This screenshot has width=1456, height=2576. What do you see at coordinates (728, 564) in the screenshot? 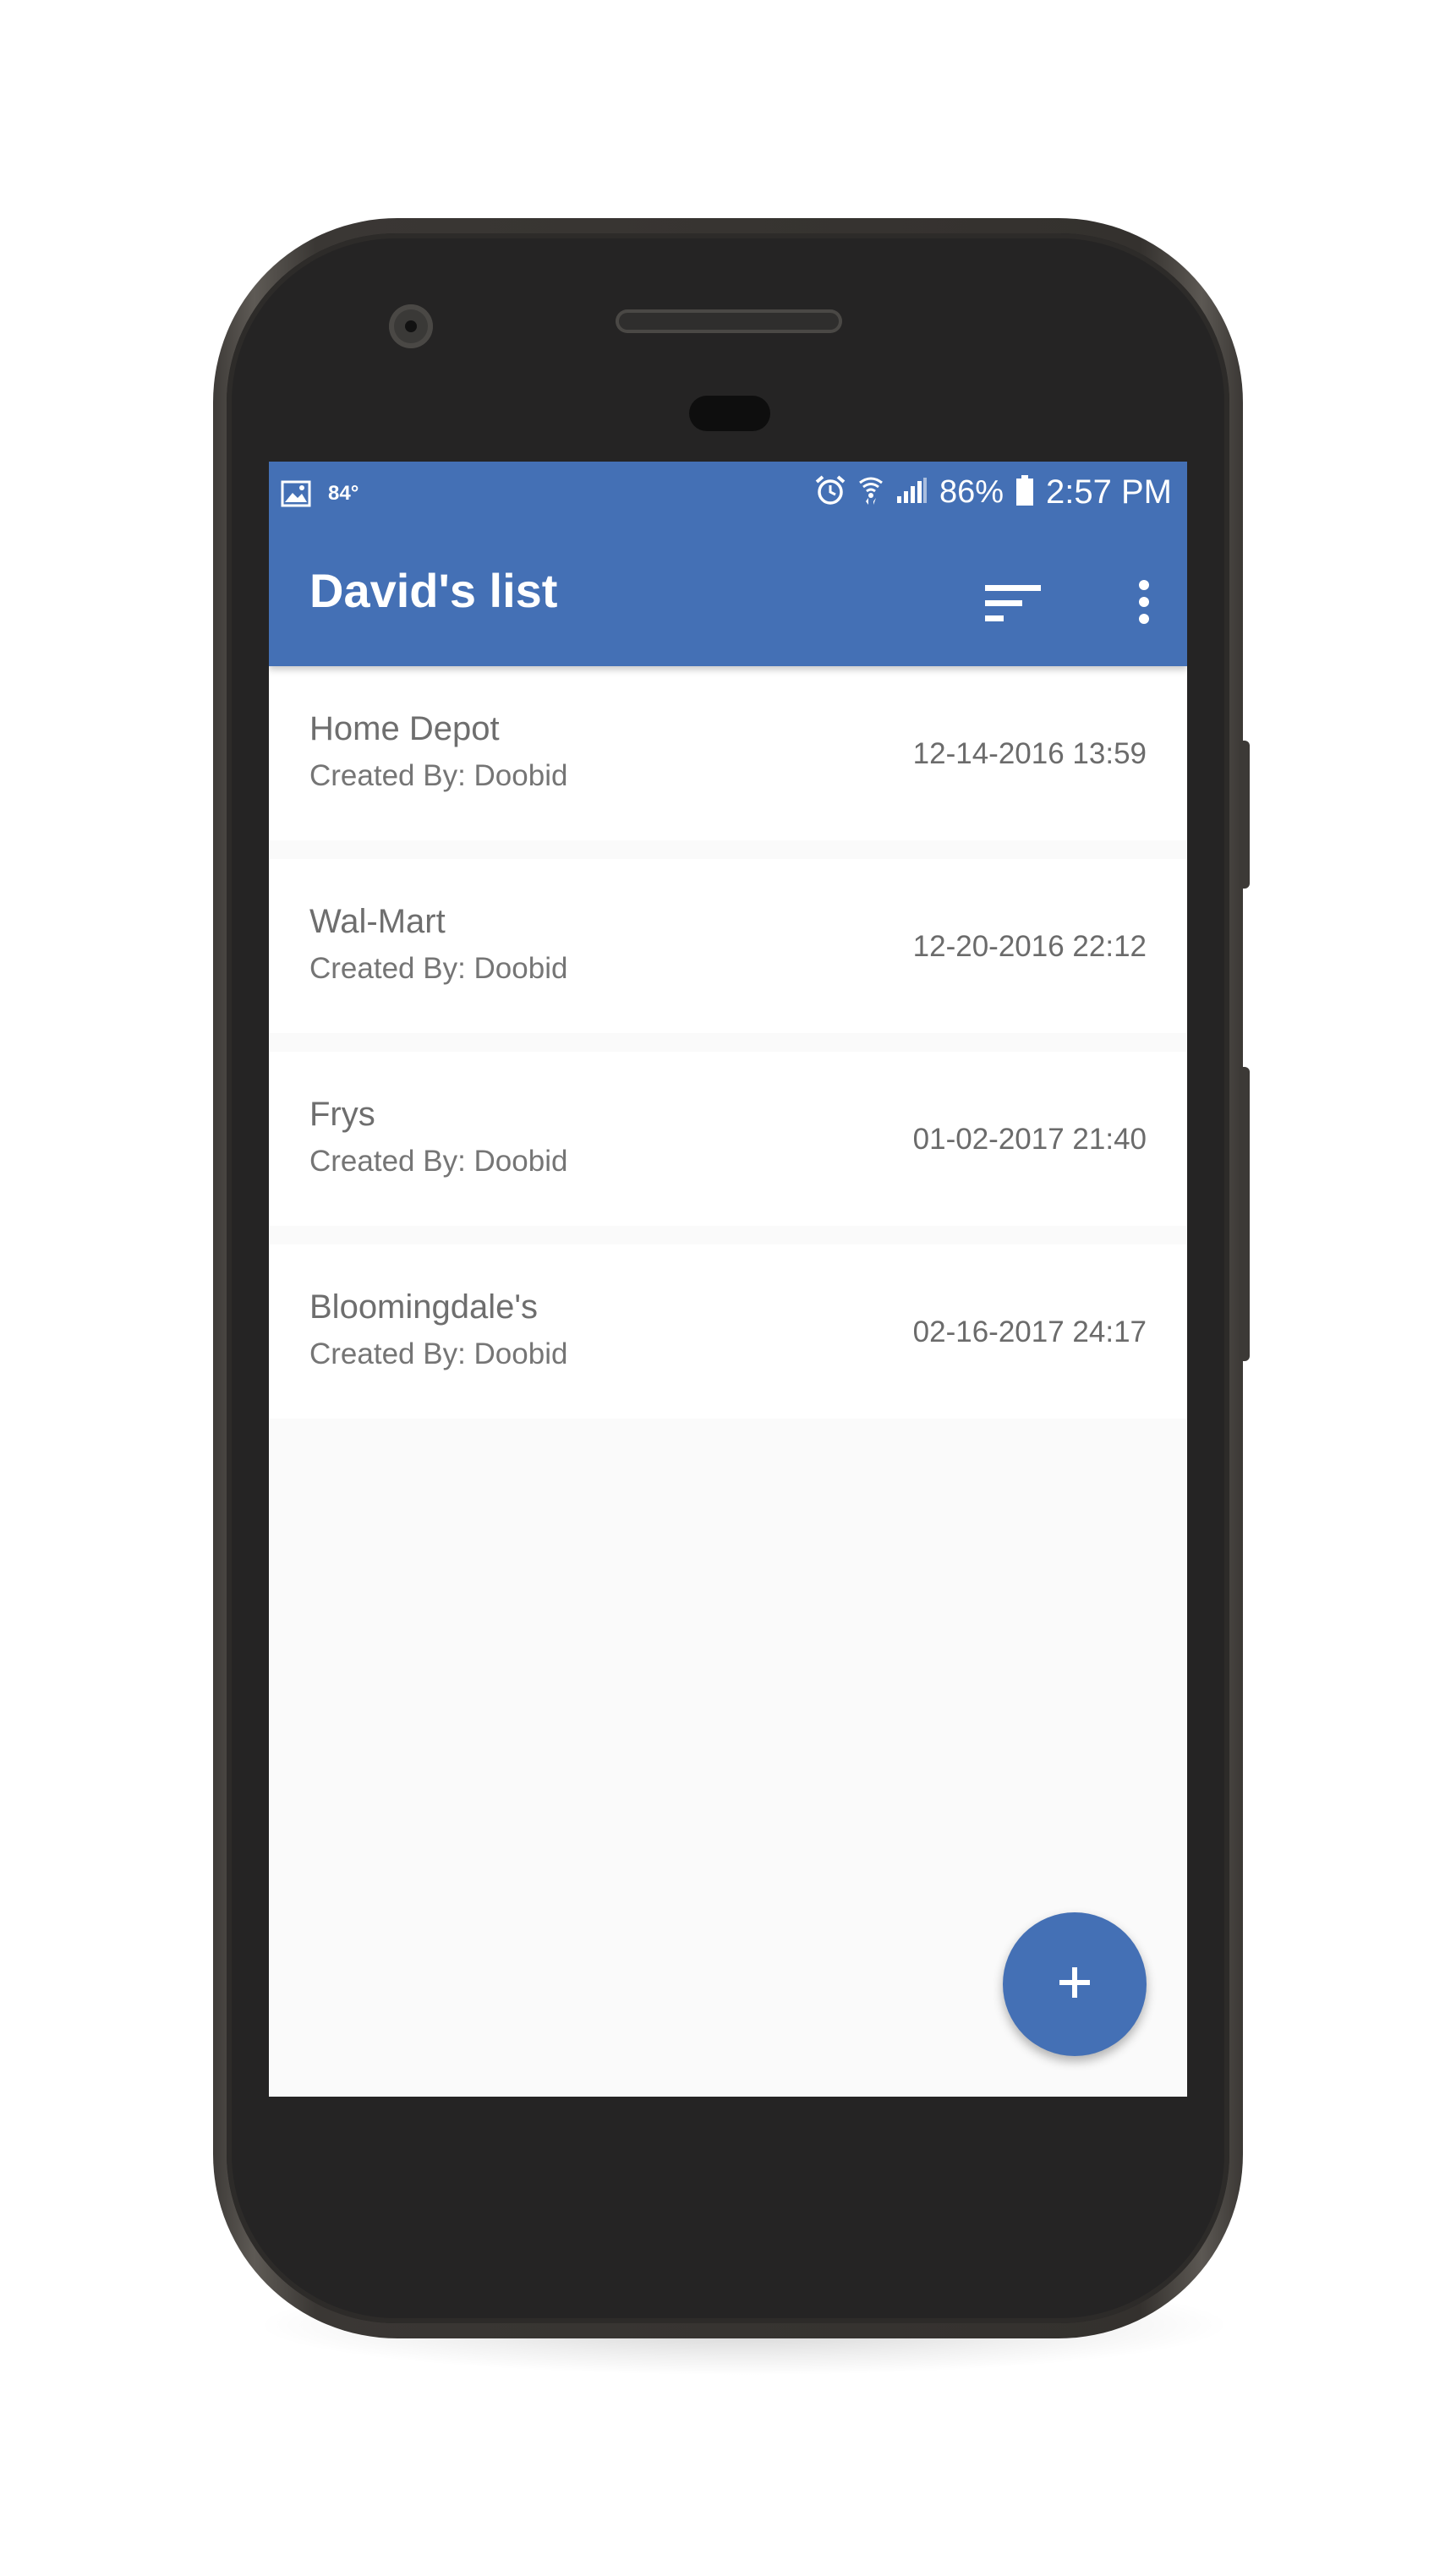
I see `app-bar: 84° 86% 2:57 PM David's list` at bounding box center [728, 564].